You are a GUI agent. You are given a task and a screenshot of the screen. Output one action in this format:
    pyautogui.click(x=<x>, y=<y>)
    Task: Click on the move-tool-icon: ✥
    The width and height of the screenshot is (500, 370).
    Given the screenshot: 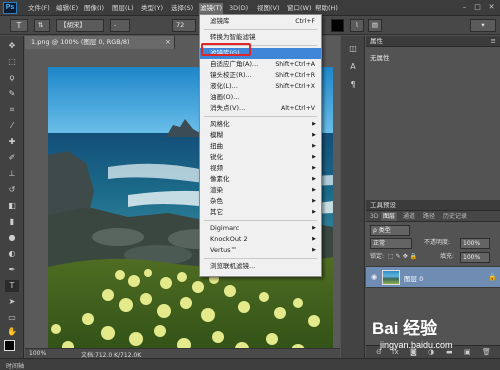 What is the action you would take?
    pyautogui.click(x=12, y=46)
    